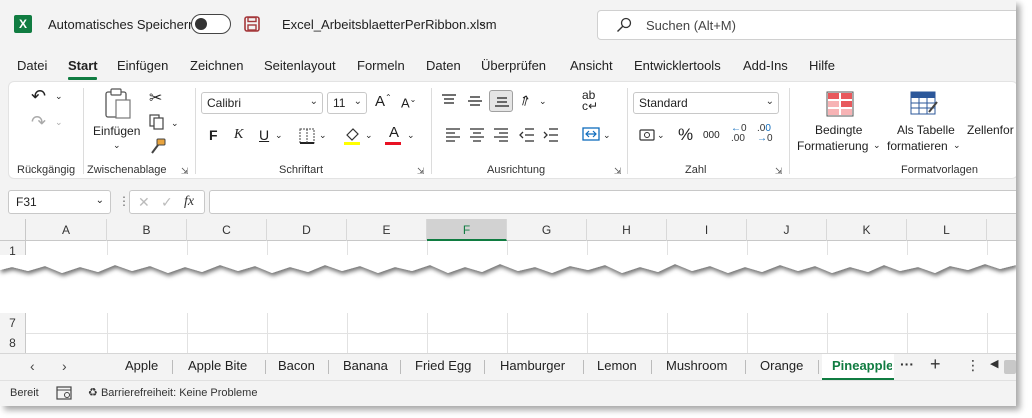  Describe the element at coordinates (838, 130) in the screenshot. I see `conditional-formatting-label-1: Bedingte` at that location.